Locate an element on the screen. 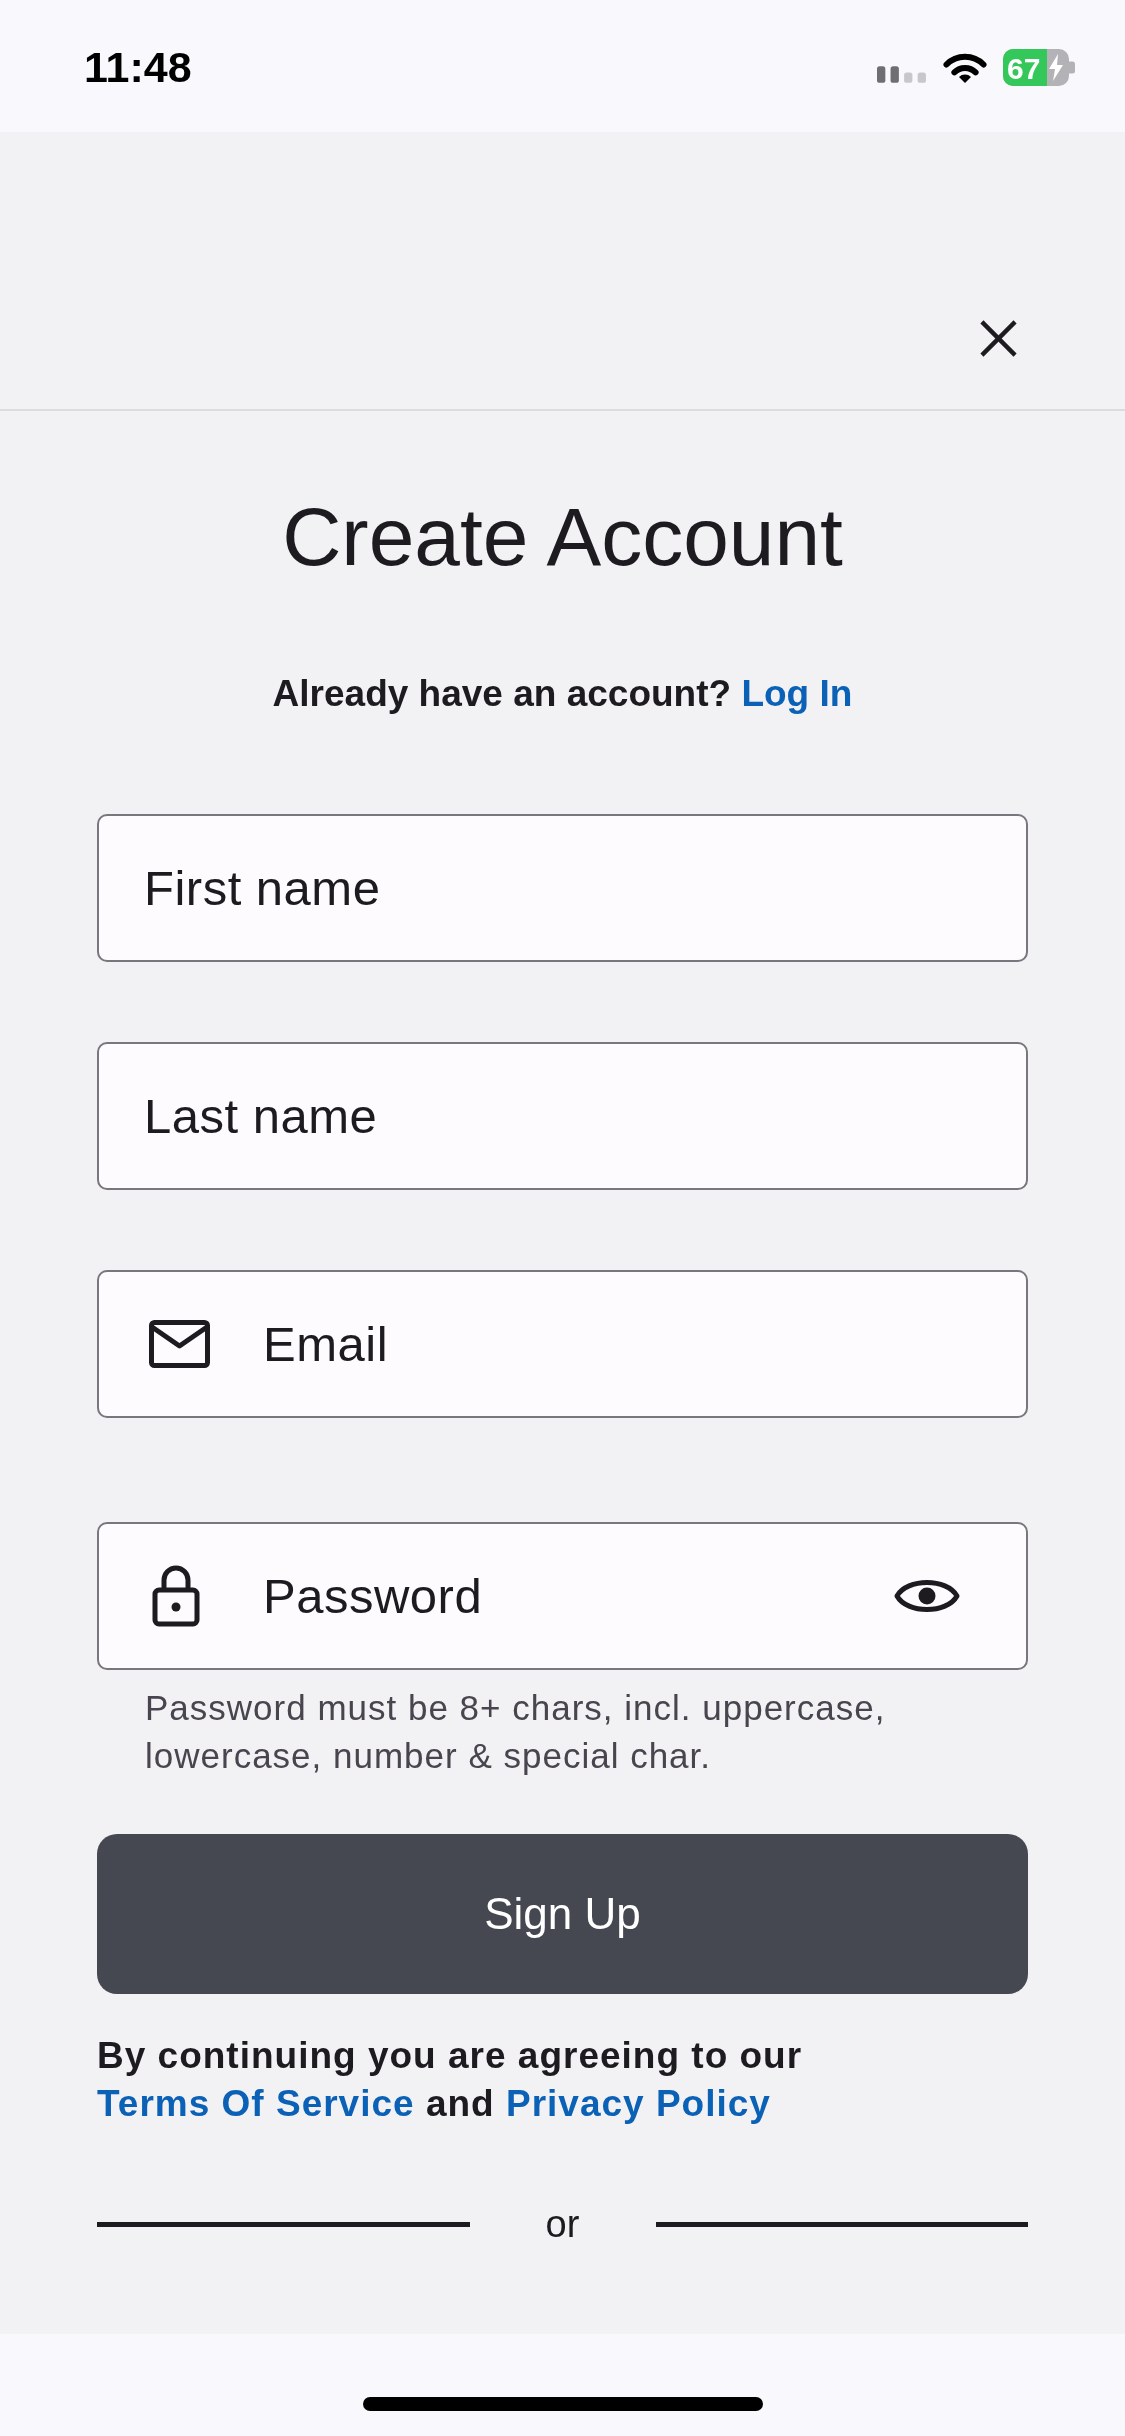 The height and width of the screenshot is (2436, 1125). signal-icon is located at coordinates (902, 74).